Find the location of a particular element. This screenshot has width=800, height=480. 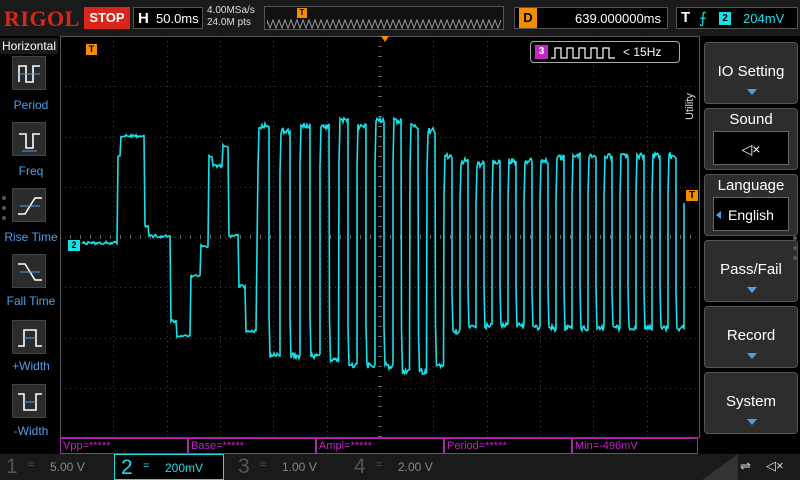

language-value-box: English is located at coordinates (751, 214).